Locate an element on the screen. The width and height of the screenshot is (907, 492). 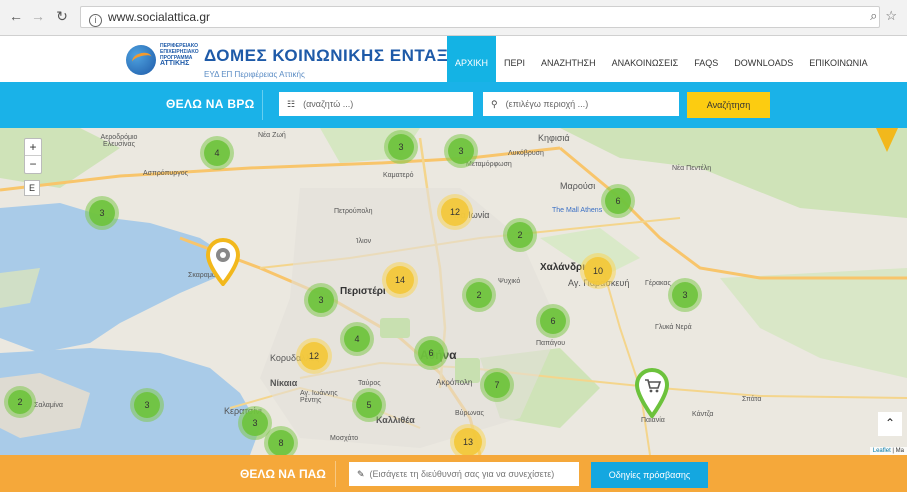
what-search-input: ☷ (αναζητώ ...) is located at coordinates (376, 104).